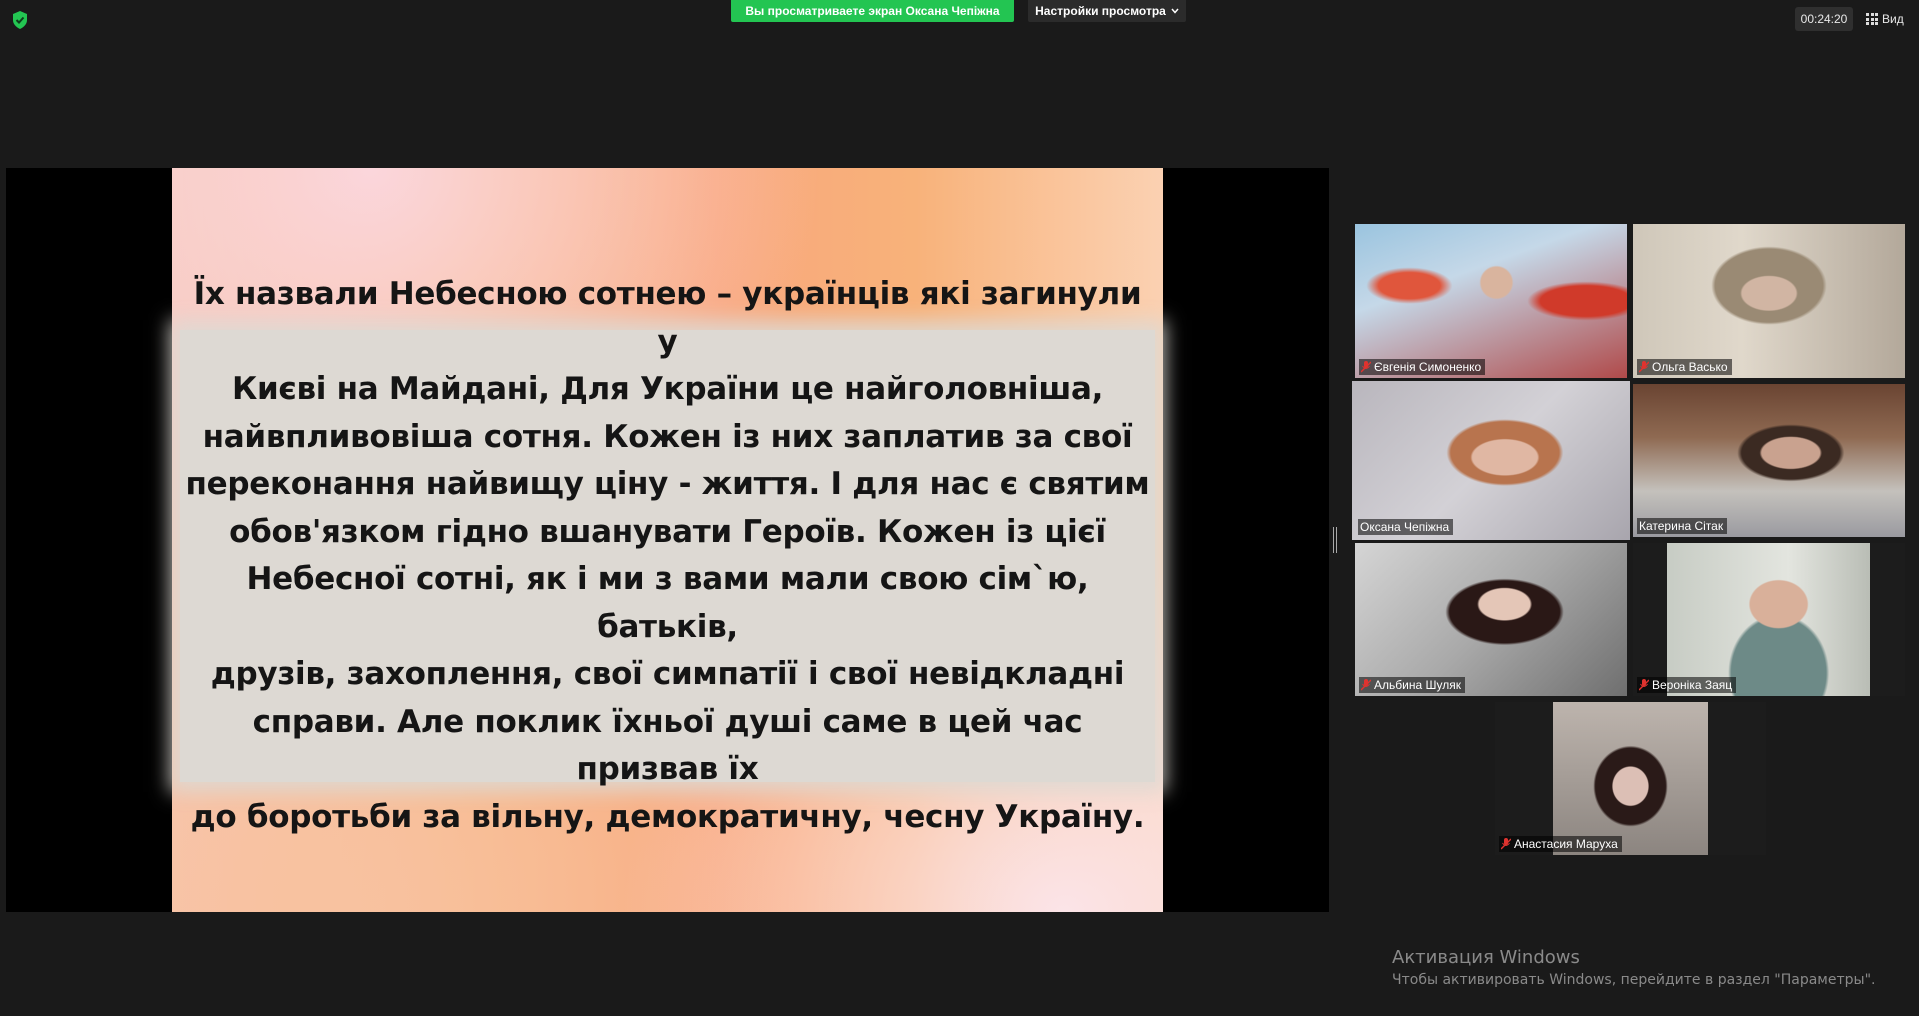 The height and width of the screenshot is (1016, 1919). Describe the element at coordinates (1690, 367) in the screenshot. I see `participant-name: Ольга Васько` at that location.